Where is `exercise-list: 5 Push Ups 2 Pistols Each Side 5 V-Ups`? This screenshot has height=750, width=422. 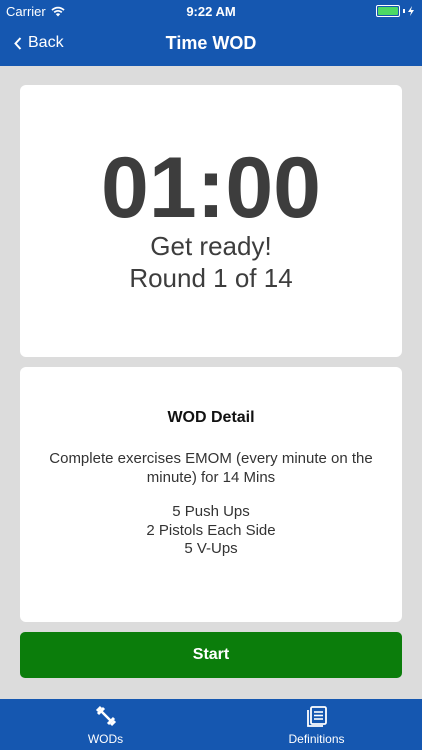 exercise-list: 5 Push Ups 2 Pistols Each Side 5 V-Ups is located at coordinates (211, 531).